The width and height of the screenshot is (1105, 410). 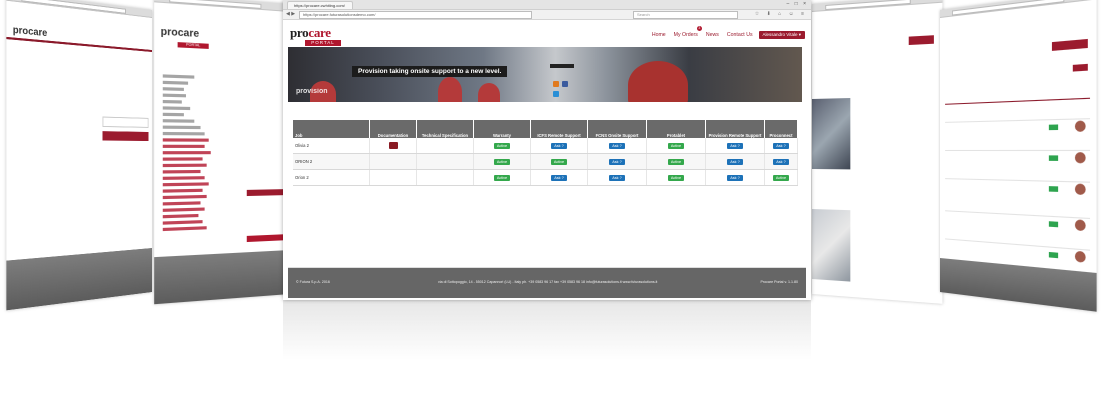 What do you see at coordinates (319, 32) in the screenshot?
I see `logo-suffix: care` at bounding box center [319, 32].